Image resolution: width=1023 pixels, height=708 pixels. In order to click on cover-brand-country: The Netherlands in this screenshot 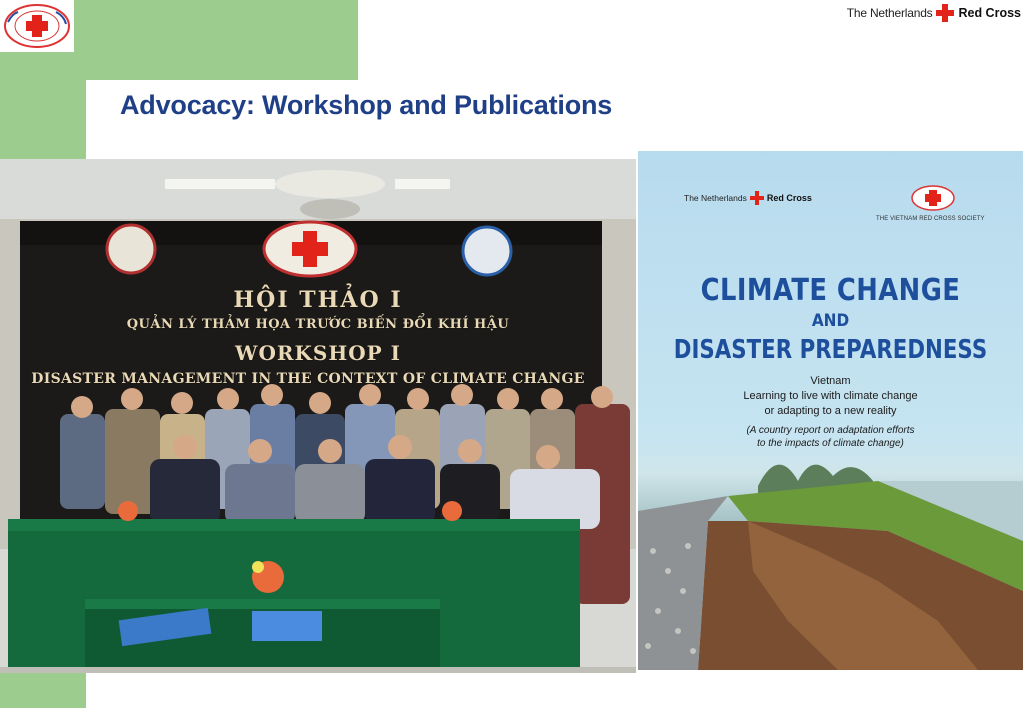, I will do `click(715, 198)`.